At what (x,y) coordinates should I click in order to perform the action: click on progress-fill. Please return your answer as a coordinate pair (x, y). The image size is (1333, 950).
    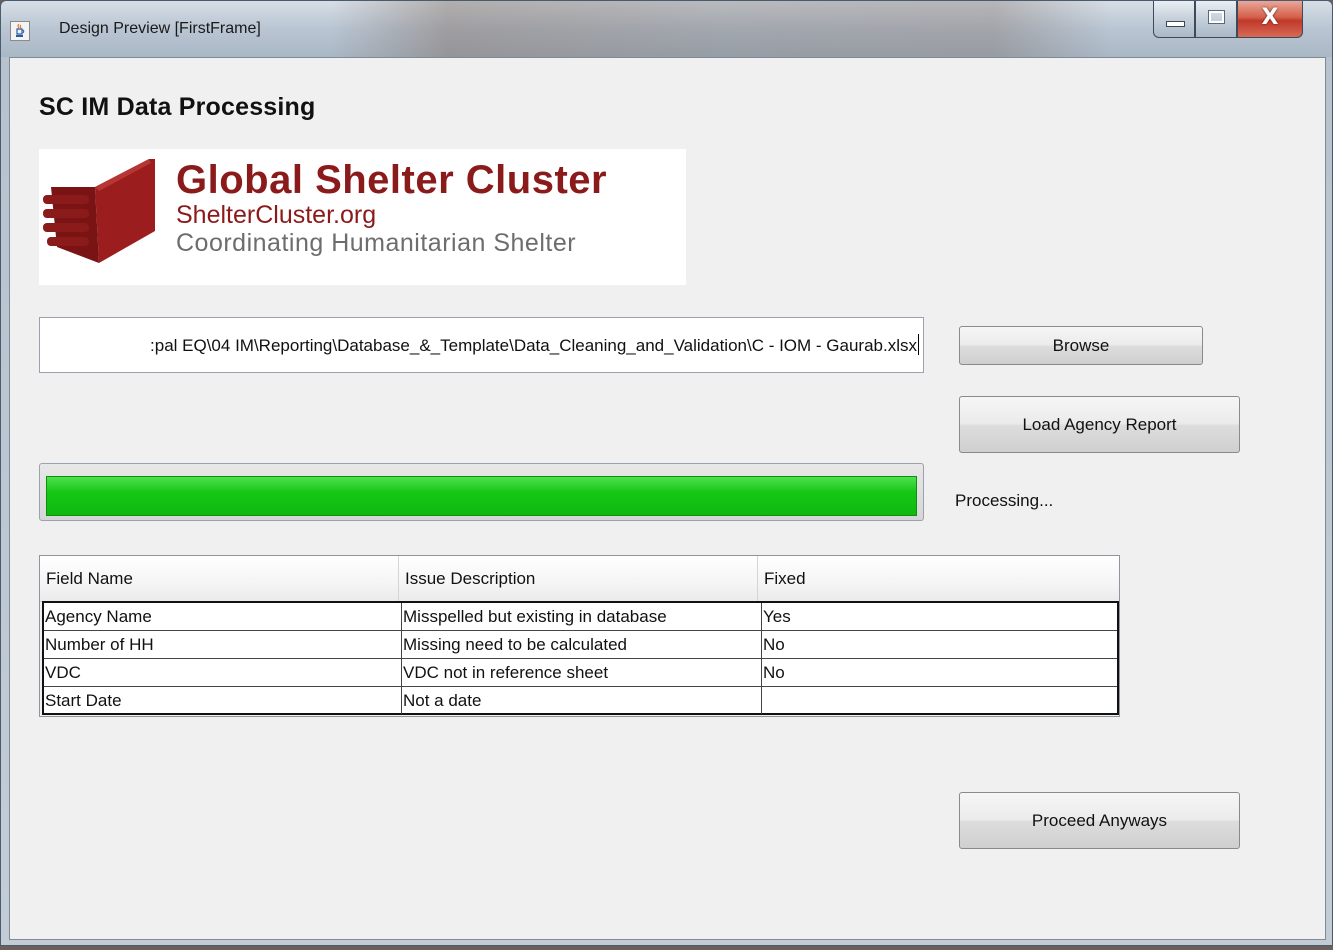
    Looking at the image, I should click on (481, 496).